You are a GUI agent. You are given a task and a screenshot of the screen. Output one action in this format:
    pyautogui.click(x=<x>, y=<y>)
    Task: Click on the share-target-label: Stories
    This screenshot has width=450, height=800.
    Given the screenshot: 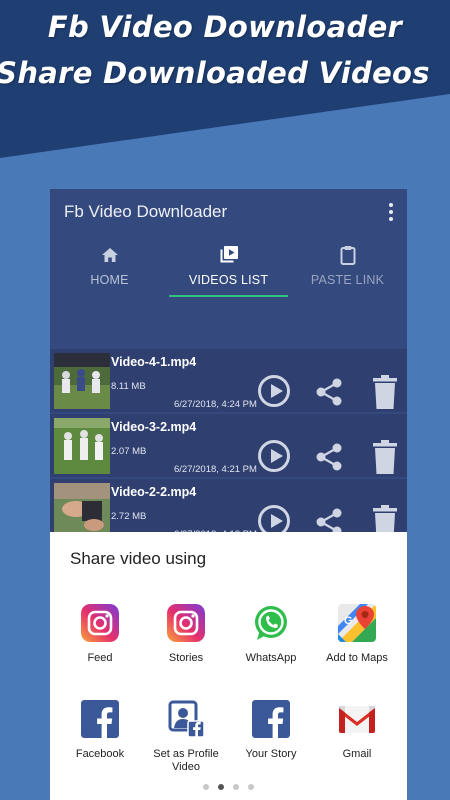 What is the action you would take?
    pyautogui.click(x=186, y=658)
    